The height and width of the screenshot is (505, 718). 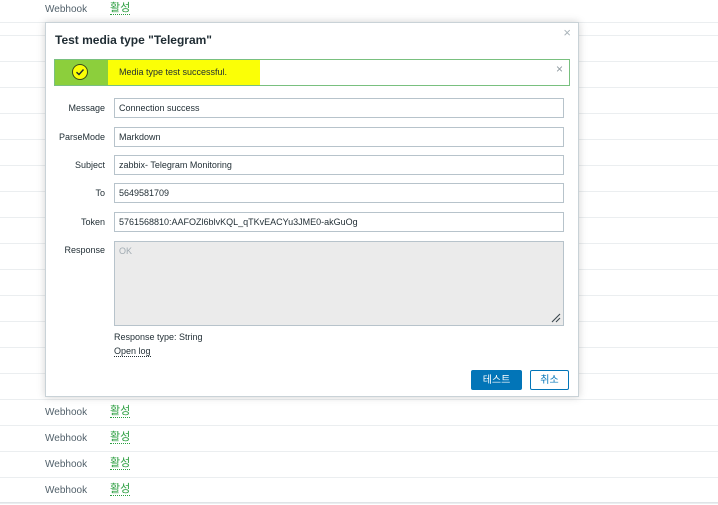 What do you see at coordinates (567, 32) in the screenshot?
I see `close-icon: ×` at bounding box center [567, 32].